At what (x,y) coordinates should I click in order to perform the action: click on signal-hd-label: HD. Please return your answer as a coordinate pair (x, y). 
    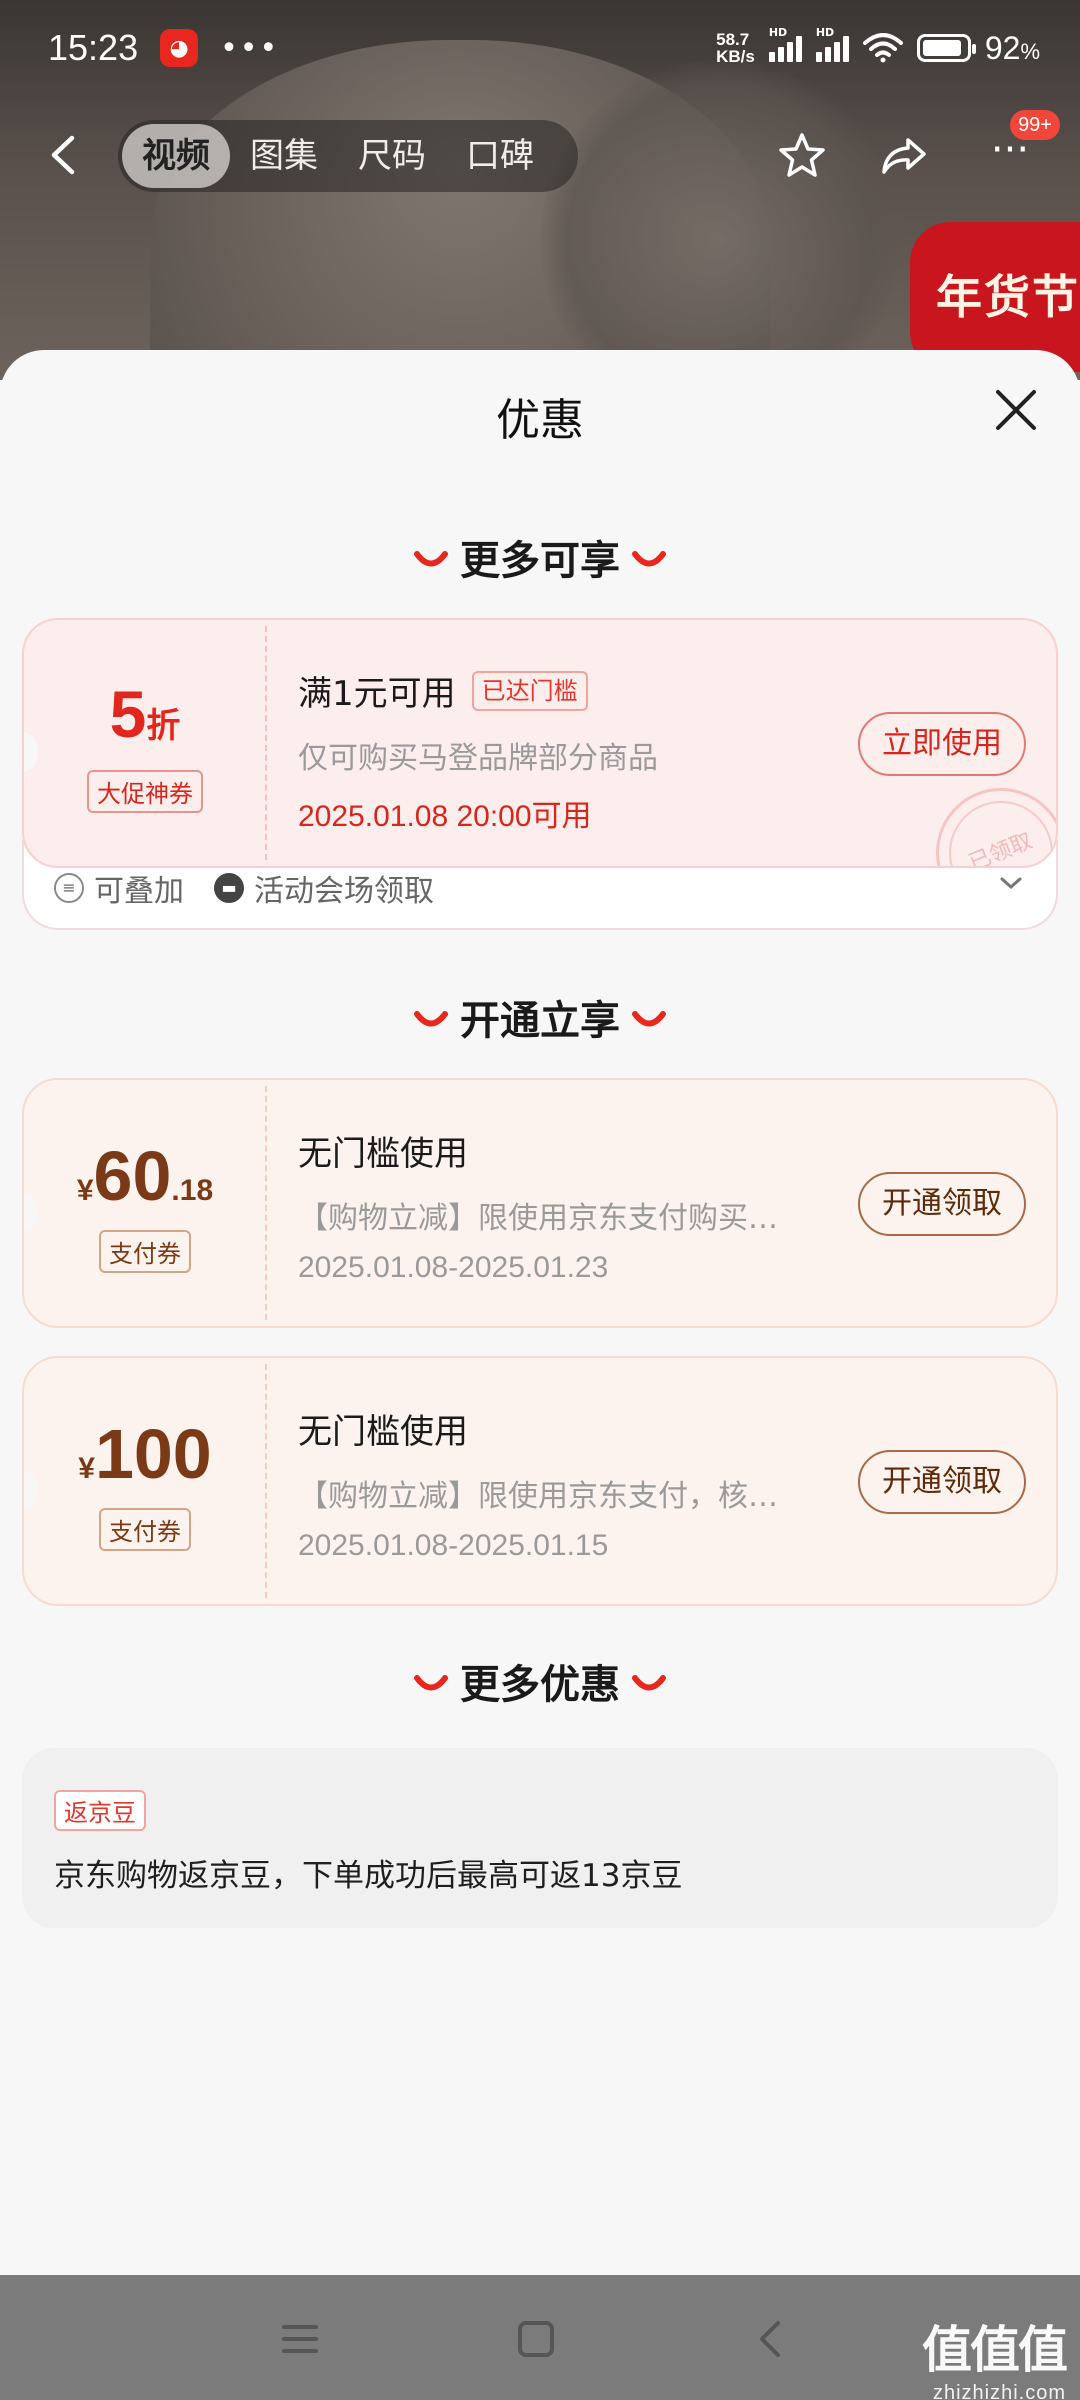
    Looking at the image, I should click on (778, 32).